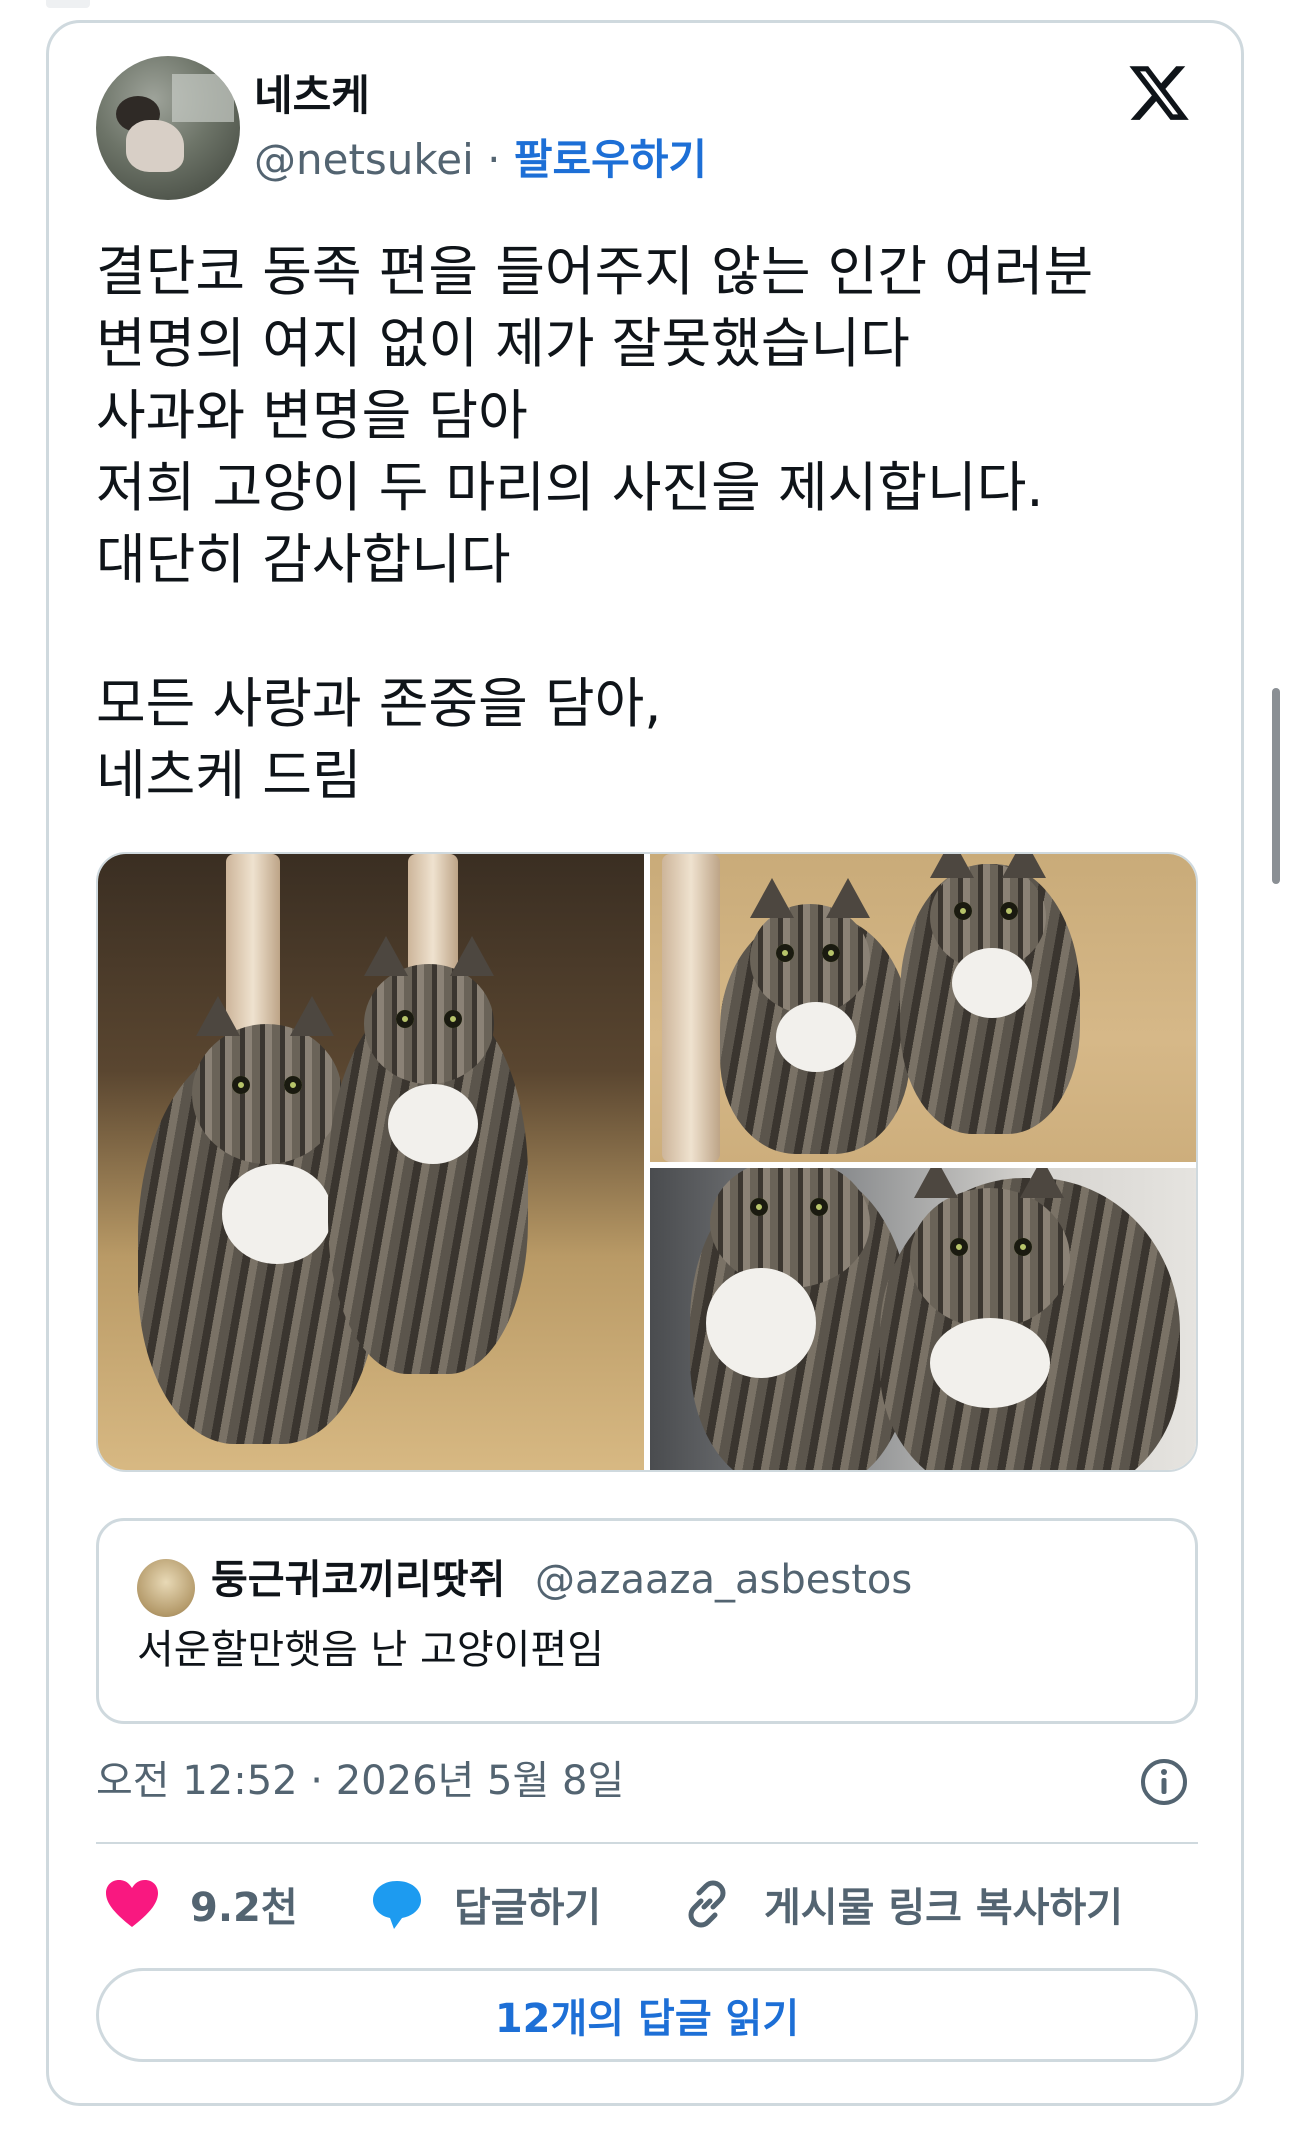 Image resolution: width=1290 pixels, height=2134 pixels. What do you see at coordinates (244, 1908) in the screenshot?
I see `like-count: 9.2천` at bounding box center [244, 1908].